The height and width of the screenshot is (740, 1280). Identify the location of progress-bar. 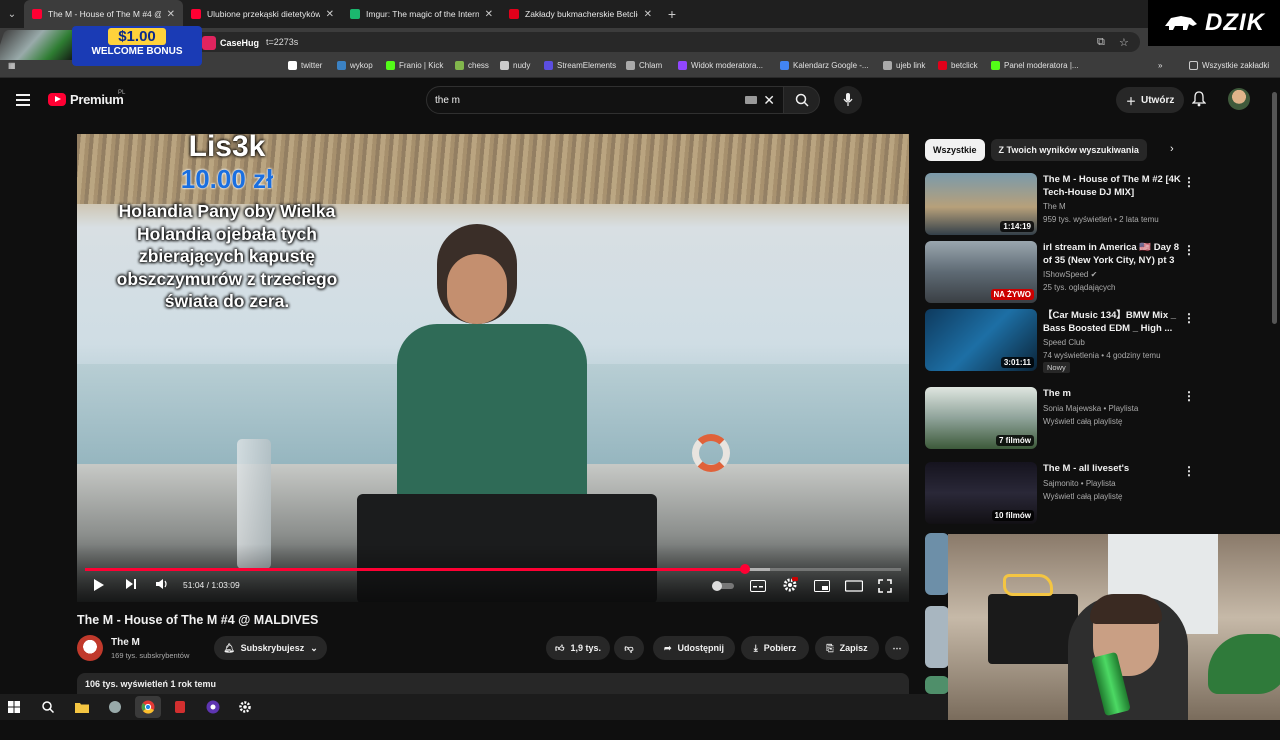
(493, 569).